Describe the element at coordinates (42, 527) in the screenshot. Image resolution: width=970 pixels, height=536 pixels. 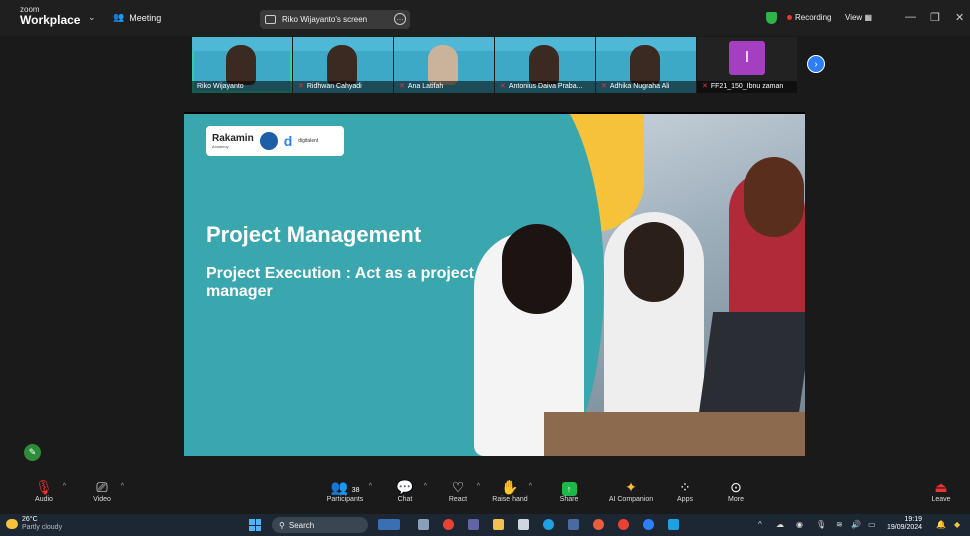
I see `weather-condition: Partly cloudy` at that location.